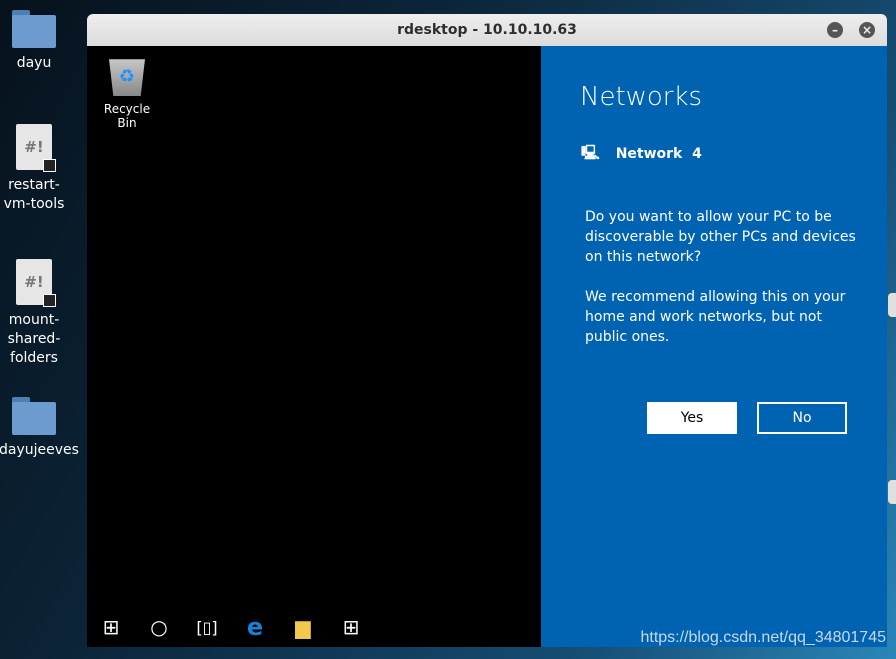 The height and width of the screenshot is (659, 896). I want to click on window-title: rdesktop - 10.10.10.63, so click(487, 30).